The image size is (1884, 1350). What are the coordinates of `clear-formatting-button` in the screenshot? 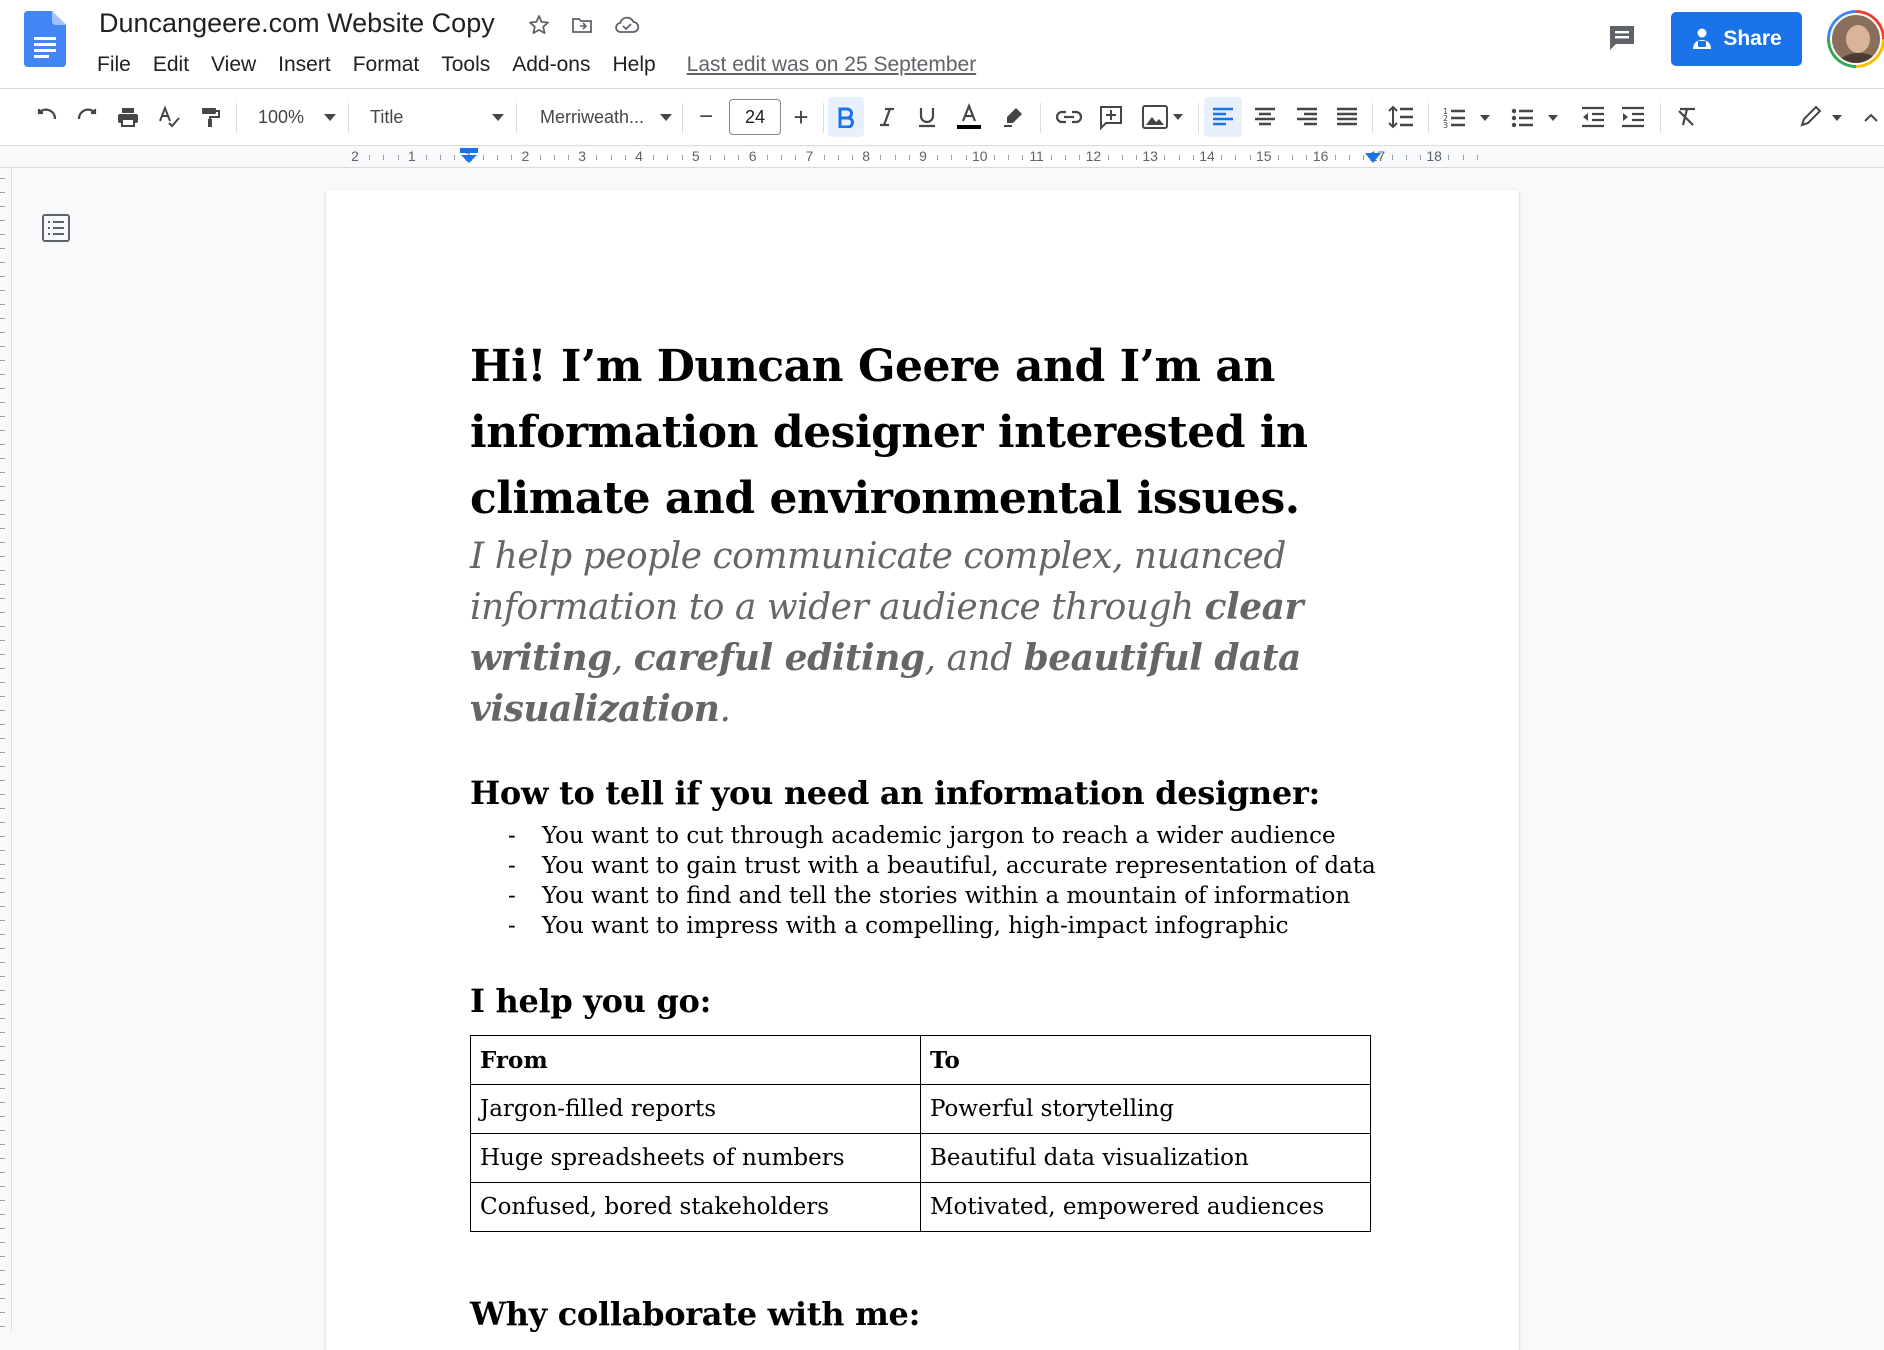 It's located at (1687, 117).